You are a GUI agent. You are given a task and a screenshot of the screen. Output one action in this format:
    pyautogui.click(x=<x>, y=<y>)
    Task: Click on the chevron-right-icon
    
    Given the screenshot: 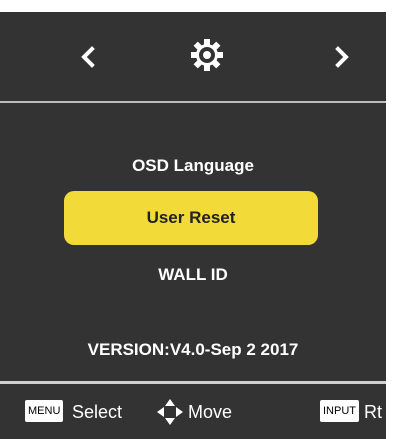 What is the action you would take?
    pyautogui.click(x=342, y=57)
    